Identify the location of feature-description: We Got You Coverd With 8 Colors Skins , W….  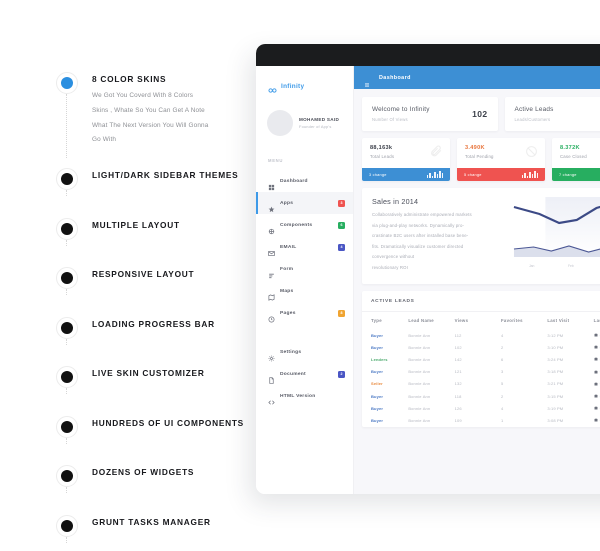
(150, 118).